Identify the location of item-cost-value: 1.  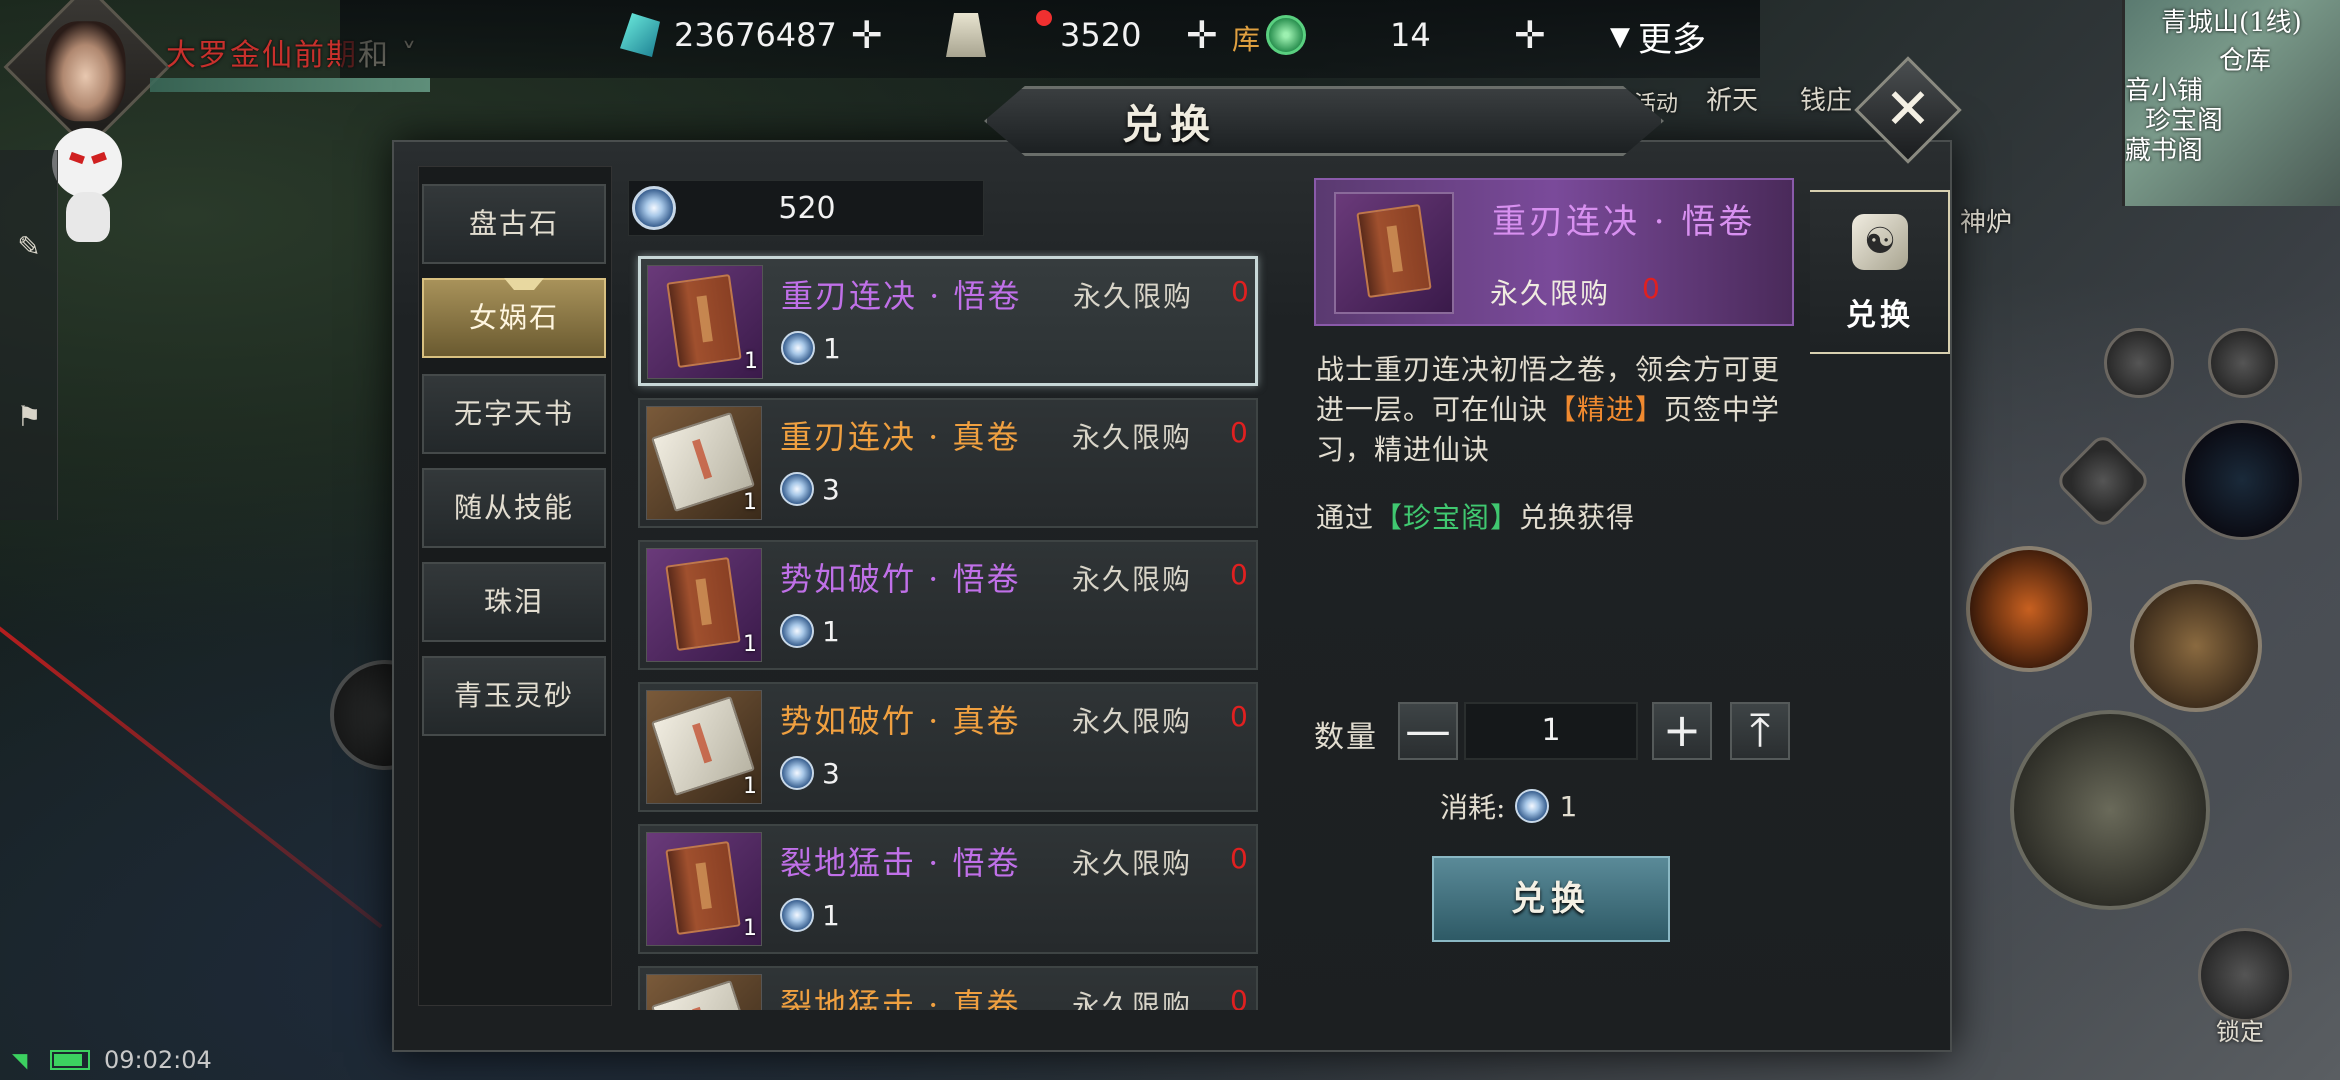
(831, 915).